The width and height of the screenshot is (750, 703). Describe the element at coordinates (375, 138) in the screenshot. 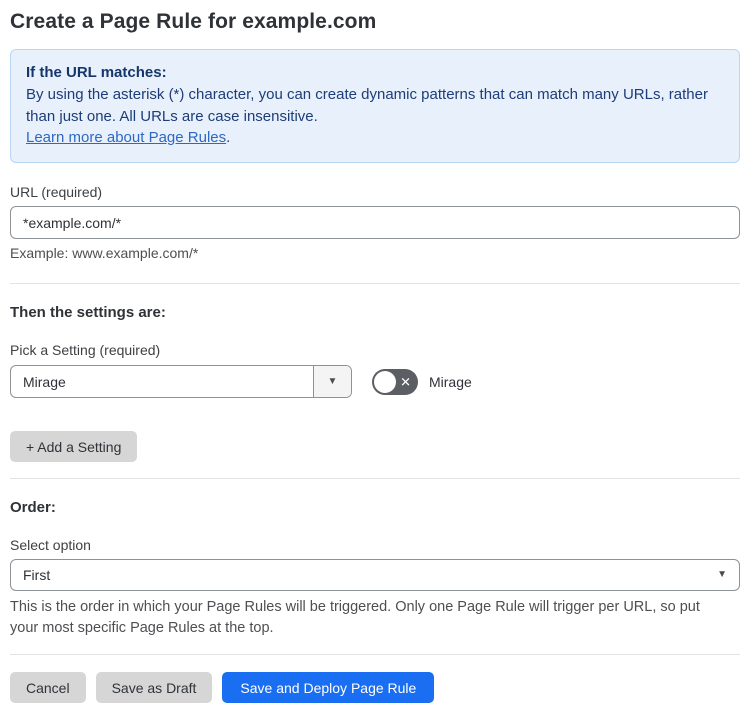

I see `info-box-link-line: Learn more about Page Rules.` at that location.